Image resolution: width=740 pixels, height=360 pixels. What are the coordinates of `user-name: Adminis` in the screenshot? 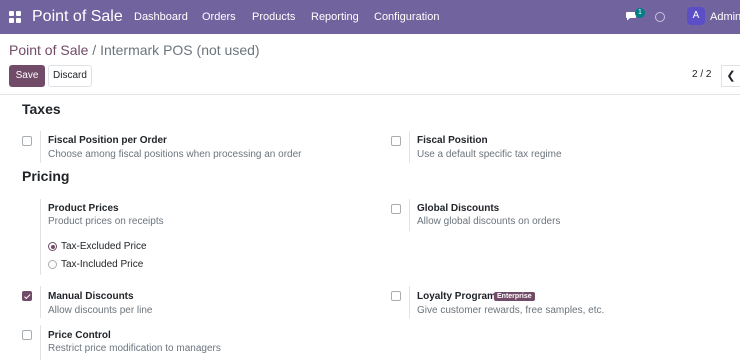 It's located at (725, 17).